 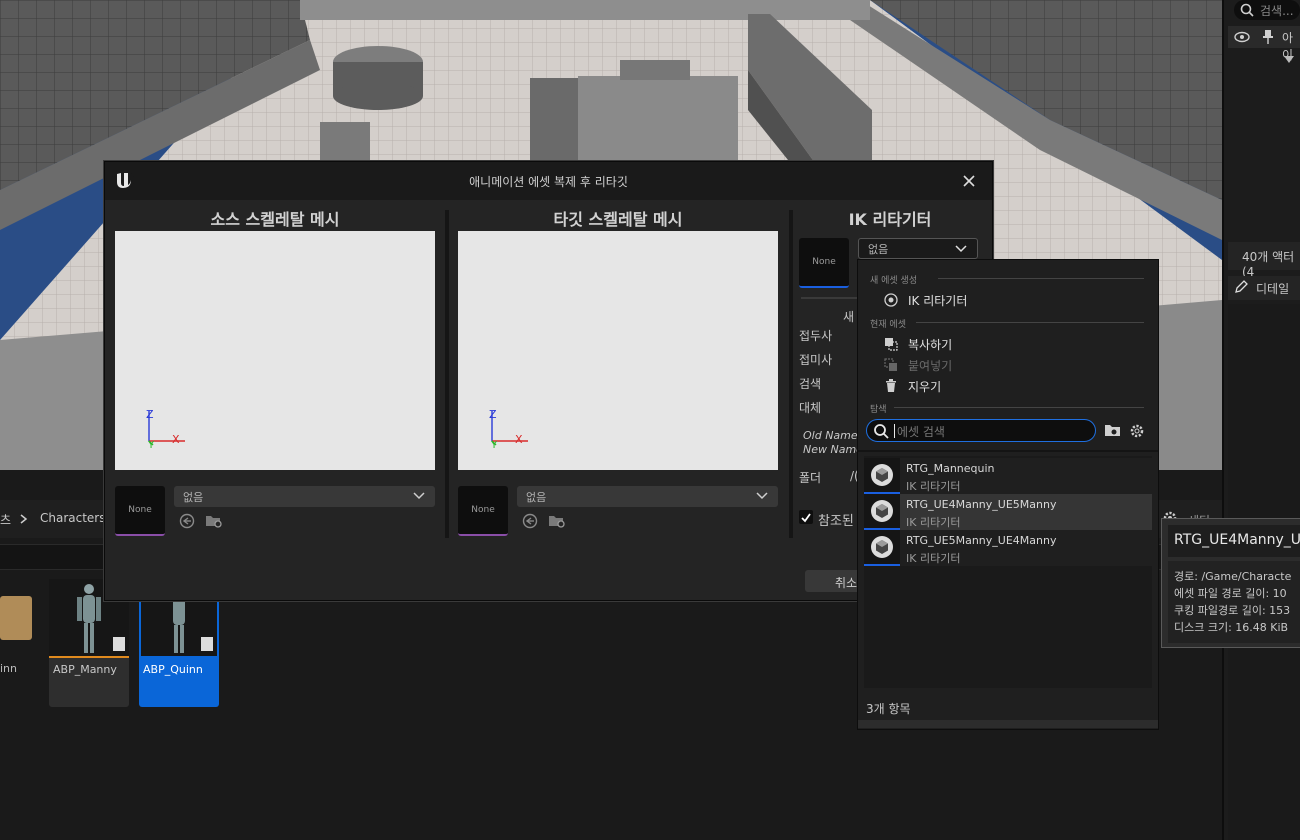 What do you see at coordinates (618, 219) in the screenshot?
I see `target-panel-title: 타깃 스켈레탈 메시` at bounding box center [618, 219].